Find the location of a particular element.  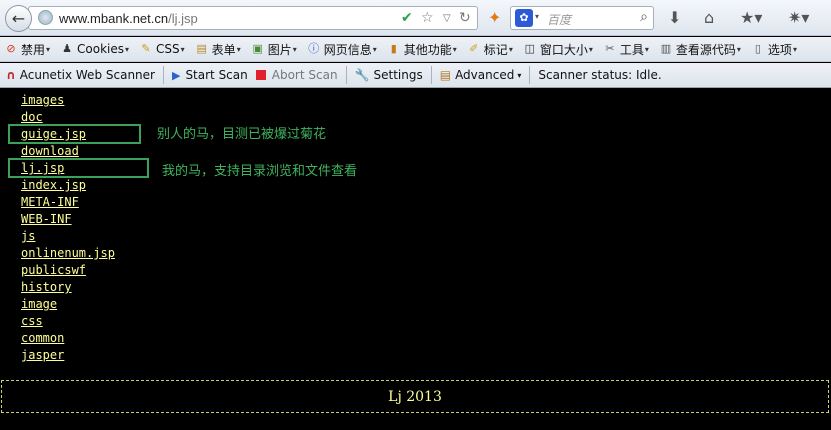

directory-link: image is located at coordinates (68, 304).